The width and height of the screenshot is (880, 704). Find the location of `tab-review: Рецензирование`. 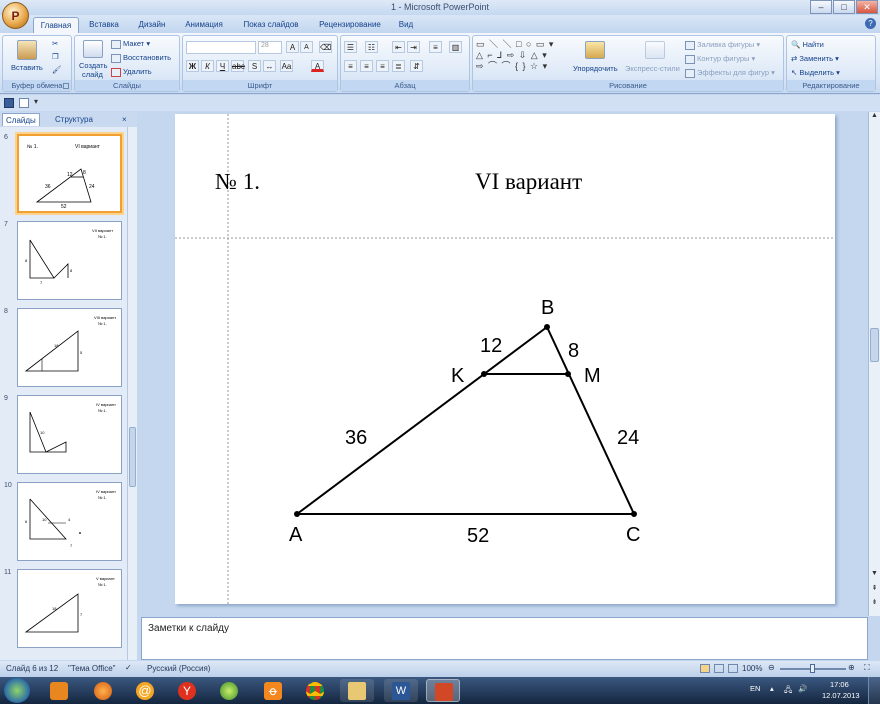

tab-review: Рецензирование is located at coordinates (350, 25).